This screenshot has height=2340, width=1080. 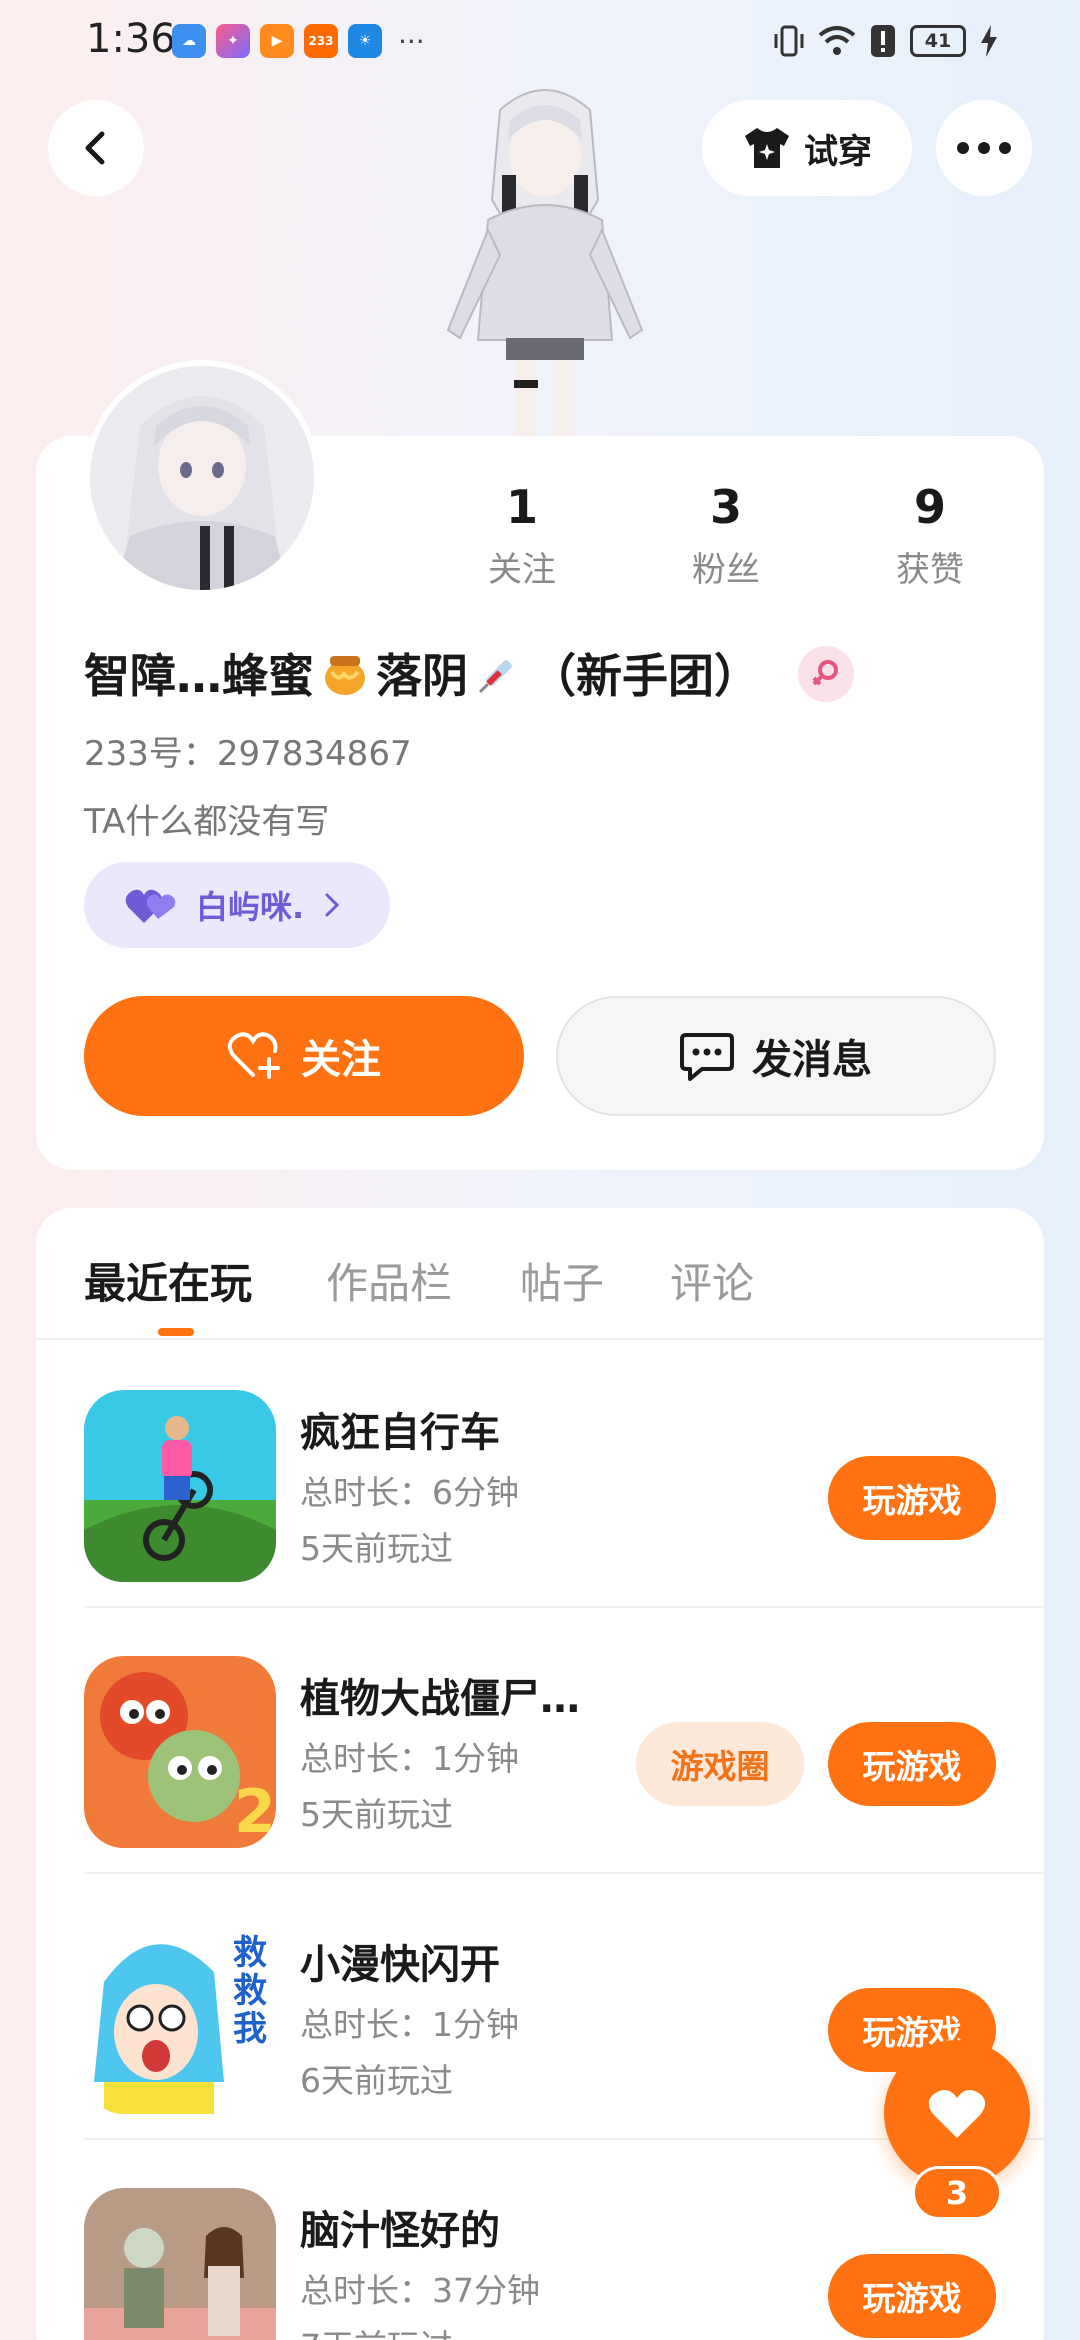 What do you see at coordinates (250, 1991) in the screenshot?
I see `icon-caption: 救救我` at bounding box center [250, 1991].